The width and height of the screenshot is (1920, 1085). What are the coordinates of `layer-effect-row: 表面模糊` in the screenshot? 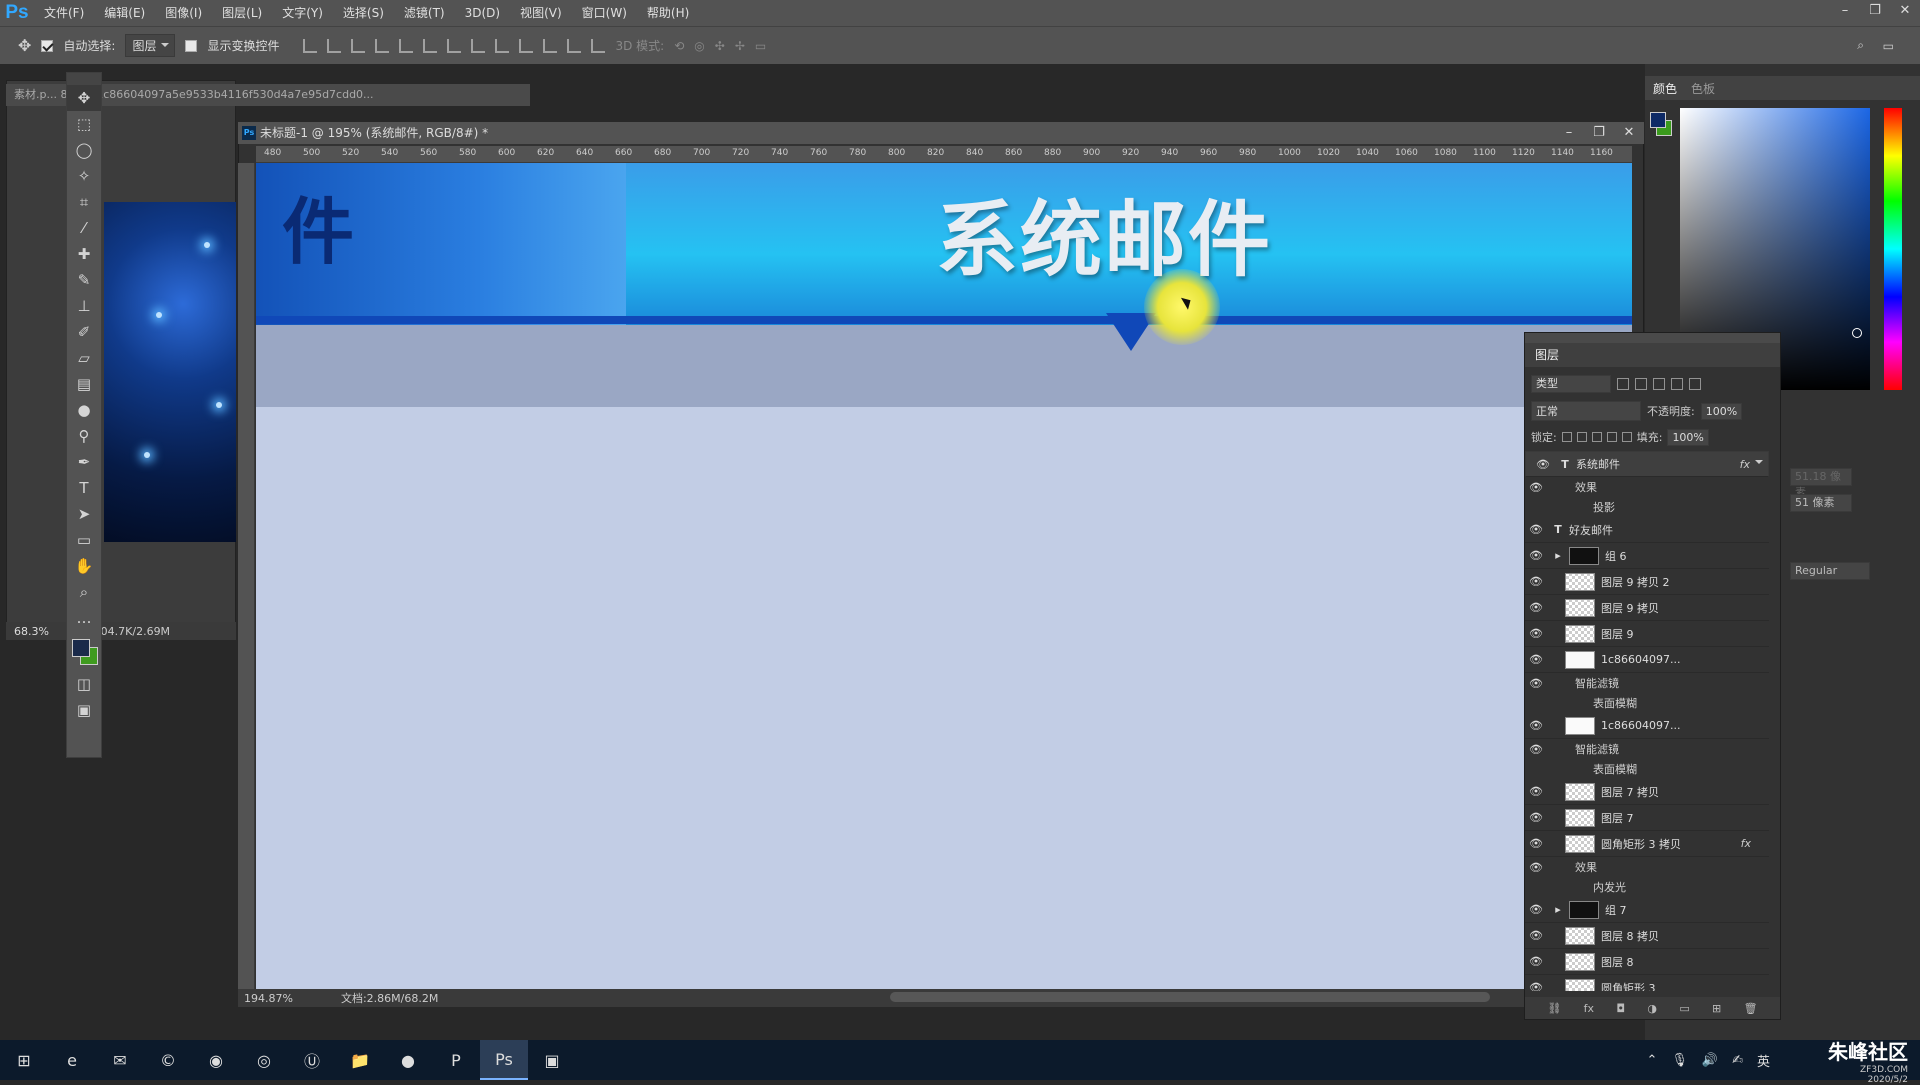 It's located at (1647, 769).